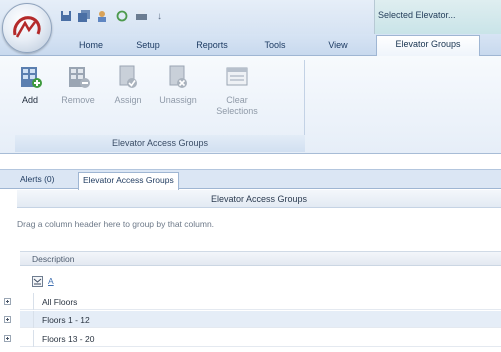 This screenshot has width=501, height=352. I want to click on save-all-icon, so click(84, 16).